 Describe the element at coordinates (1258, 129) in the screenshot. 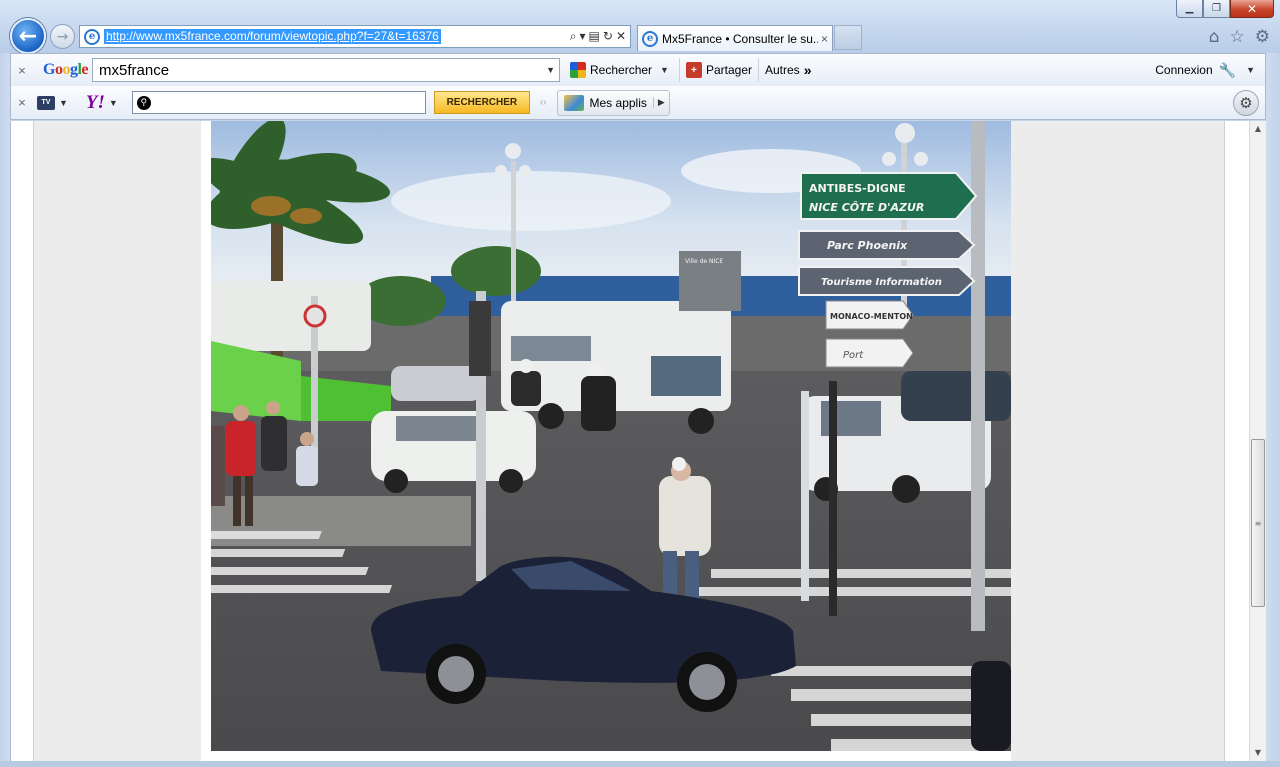

I see `scroll-up-icon: ▲` at that location.